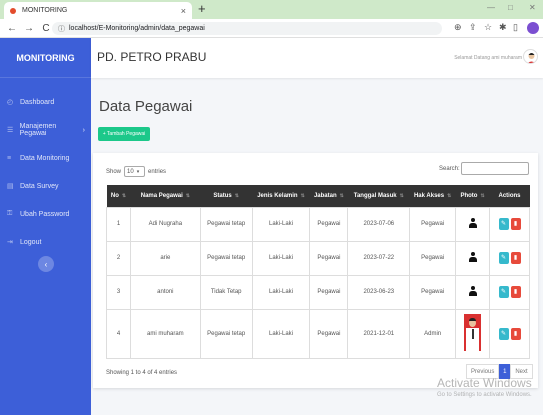 The image size is (543, 415). I want to click on cell-hak-akses: Admin, so click(433, 333).